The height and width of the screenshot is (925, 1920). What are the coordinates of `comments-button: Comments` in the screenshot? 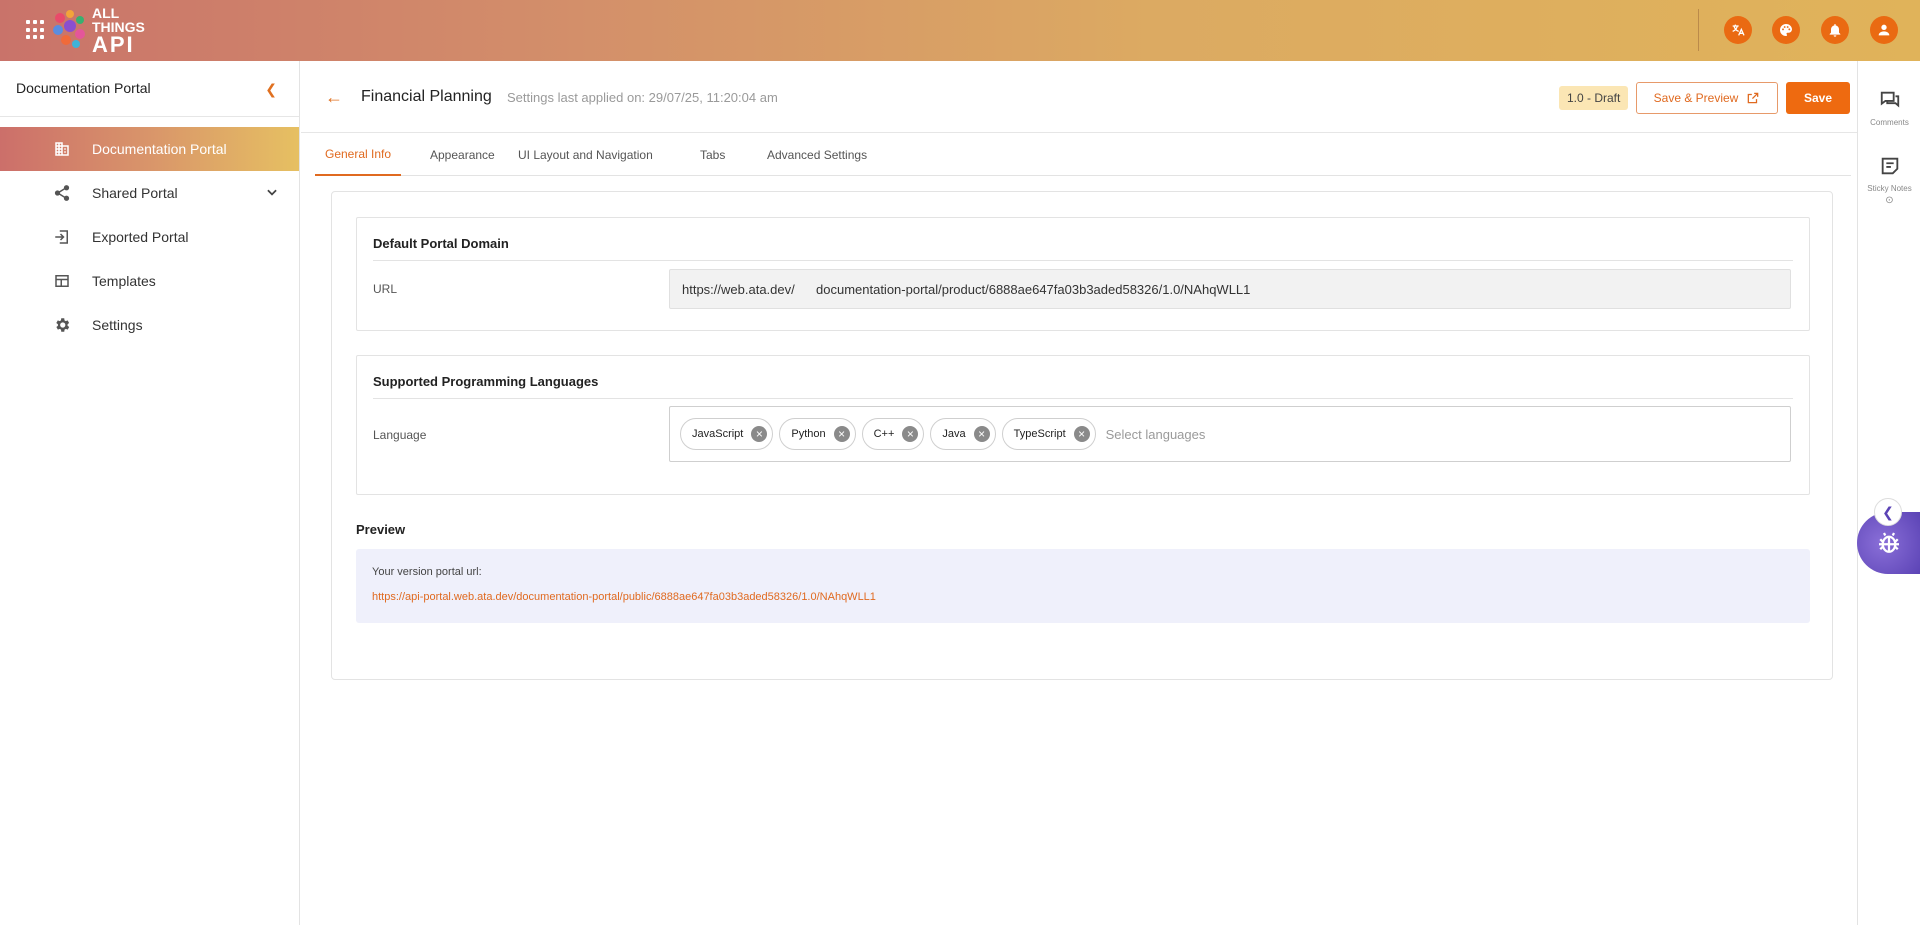 It's located at (1889, 108).